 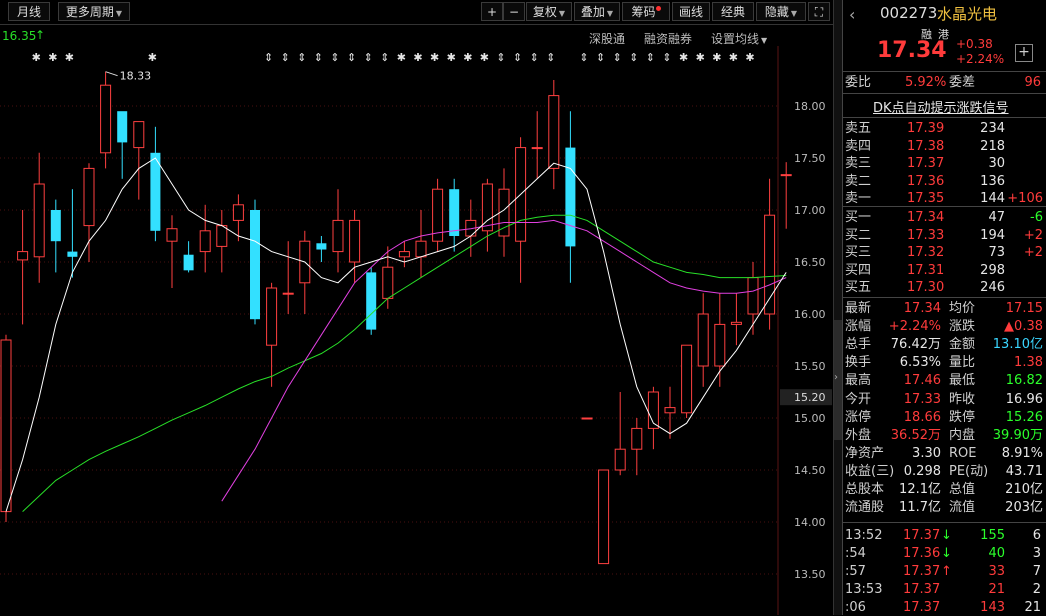 What do you see at coordinates (992, 287) in the screenshot?
I see `bid-volume: 246` at bounding box center [992, 287].